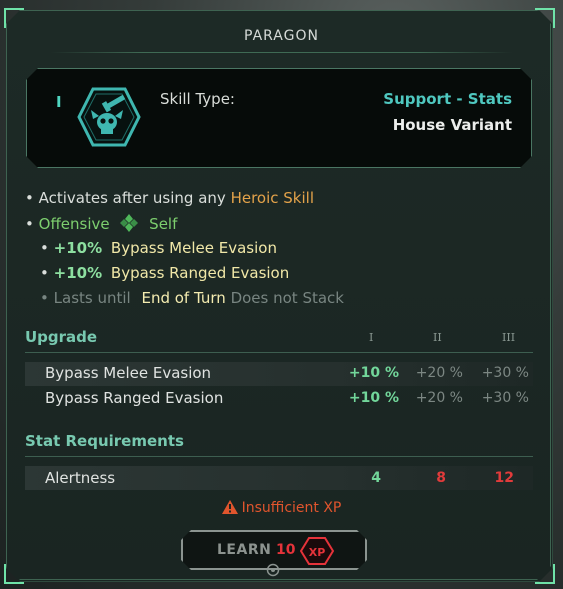  What do you see at coordinates (437, 337) in the screenshot?
I see `upgrade-column-header: II` at bounding box center [437, 337].